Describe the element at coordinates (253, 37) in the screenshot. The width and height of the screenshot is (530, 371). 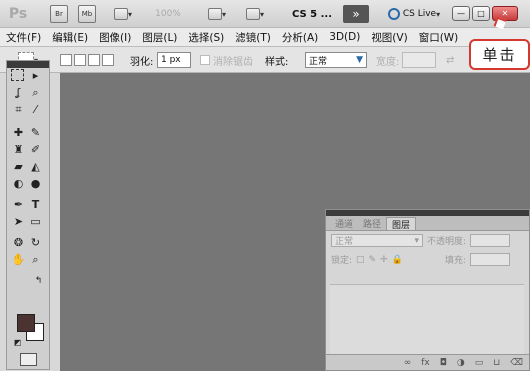
I see `menu-filter: 滤镜(T)` at that location.